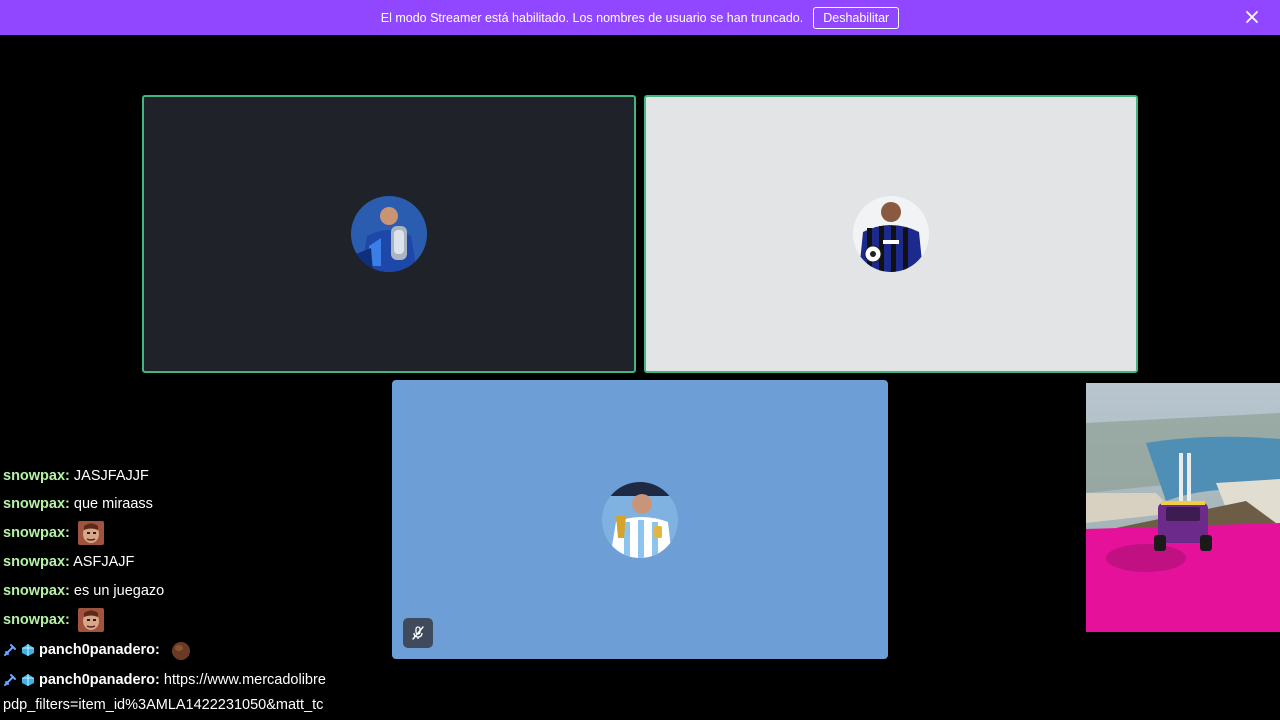  I want to click on chat-message: snowpax: ASFJAJF, so click(69, 562).